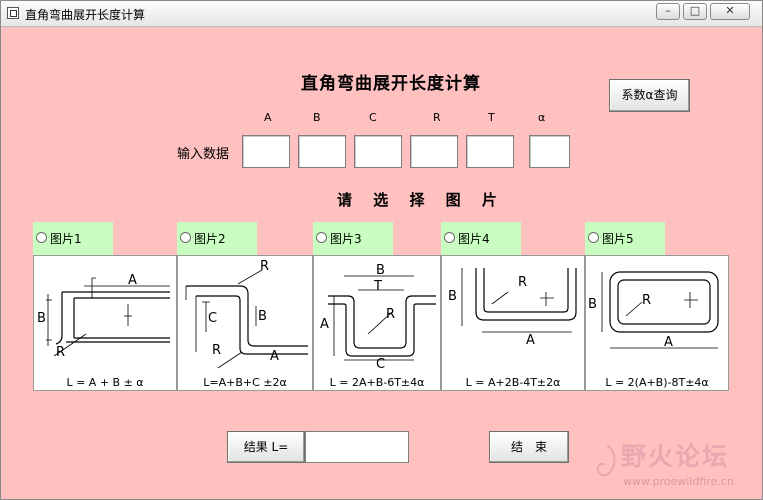  I want to click on coefficient-query-button: 系数α查询, so click(649, 95).